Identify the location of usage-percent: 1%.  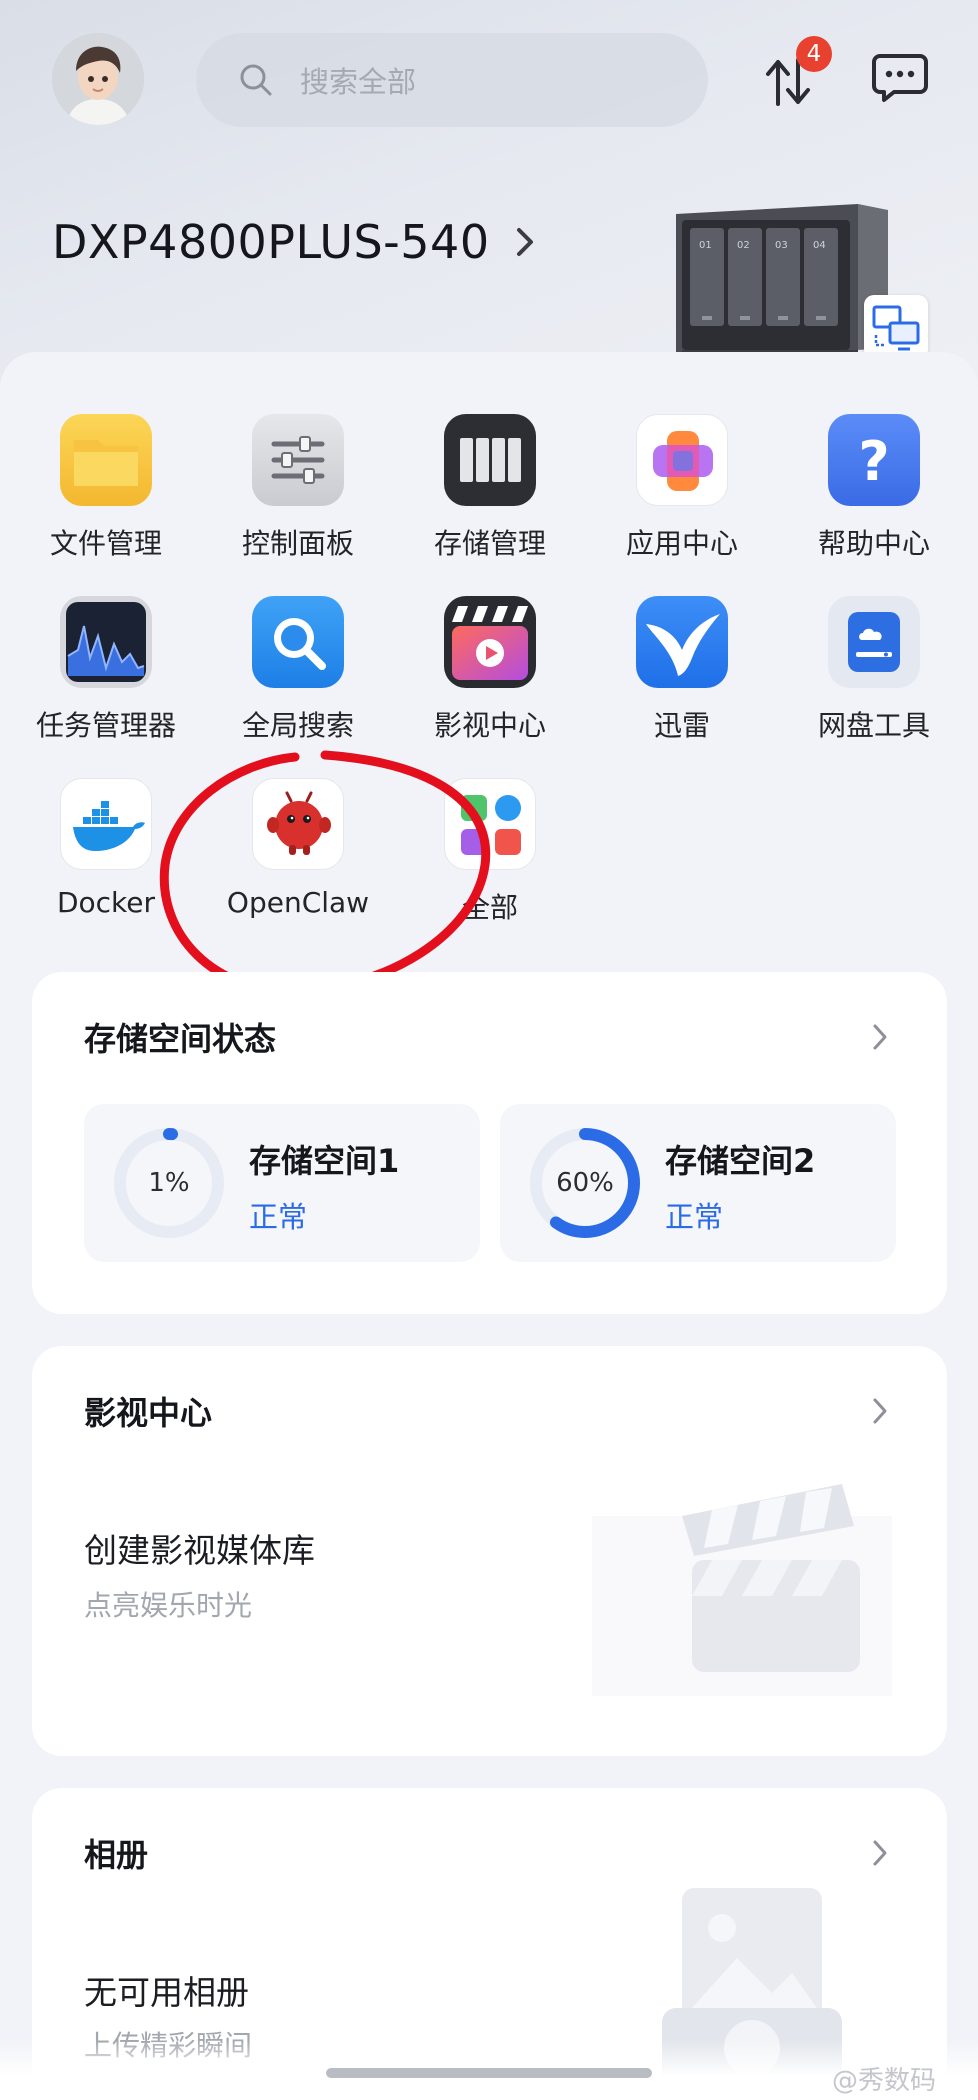
(169, 1183).